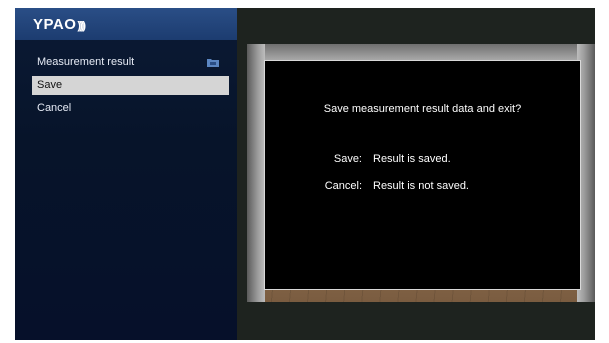 The image size is (609, 343). I want to click on dialog-option-save: Save: Result is saved., so click(422, 161).